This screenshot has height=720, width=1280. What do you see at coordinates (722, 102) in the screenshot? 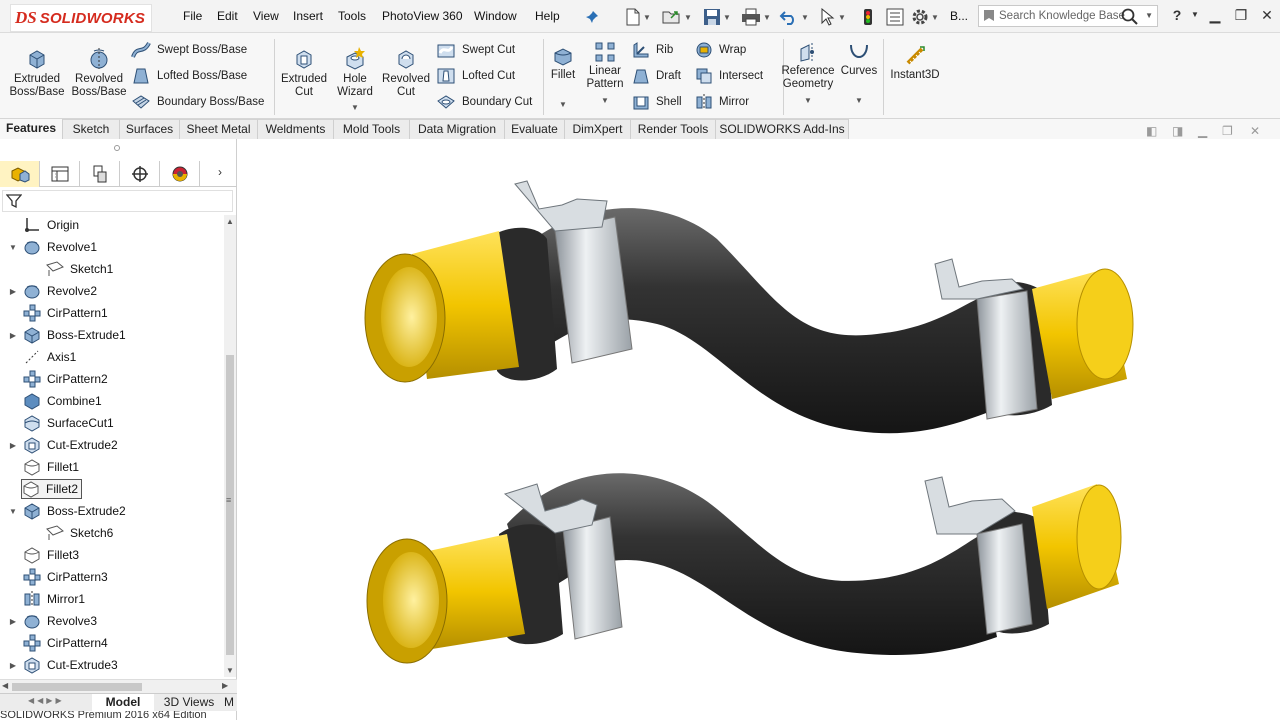
I see `mirror-button: Mirror` at bounding box center [722, 102].